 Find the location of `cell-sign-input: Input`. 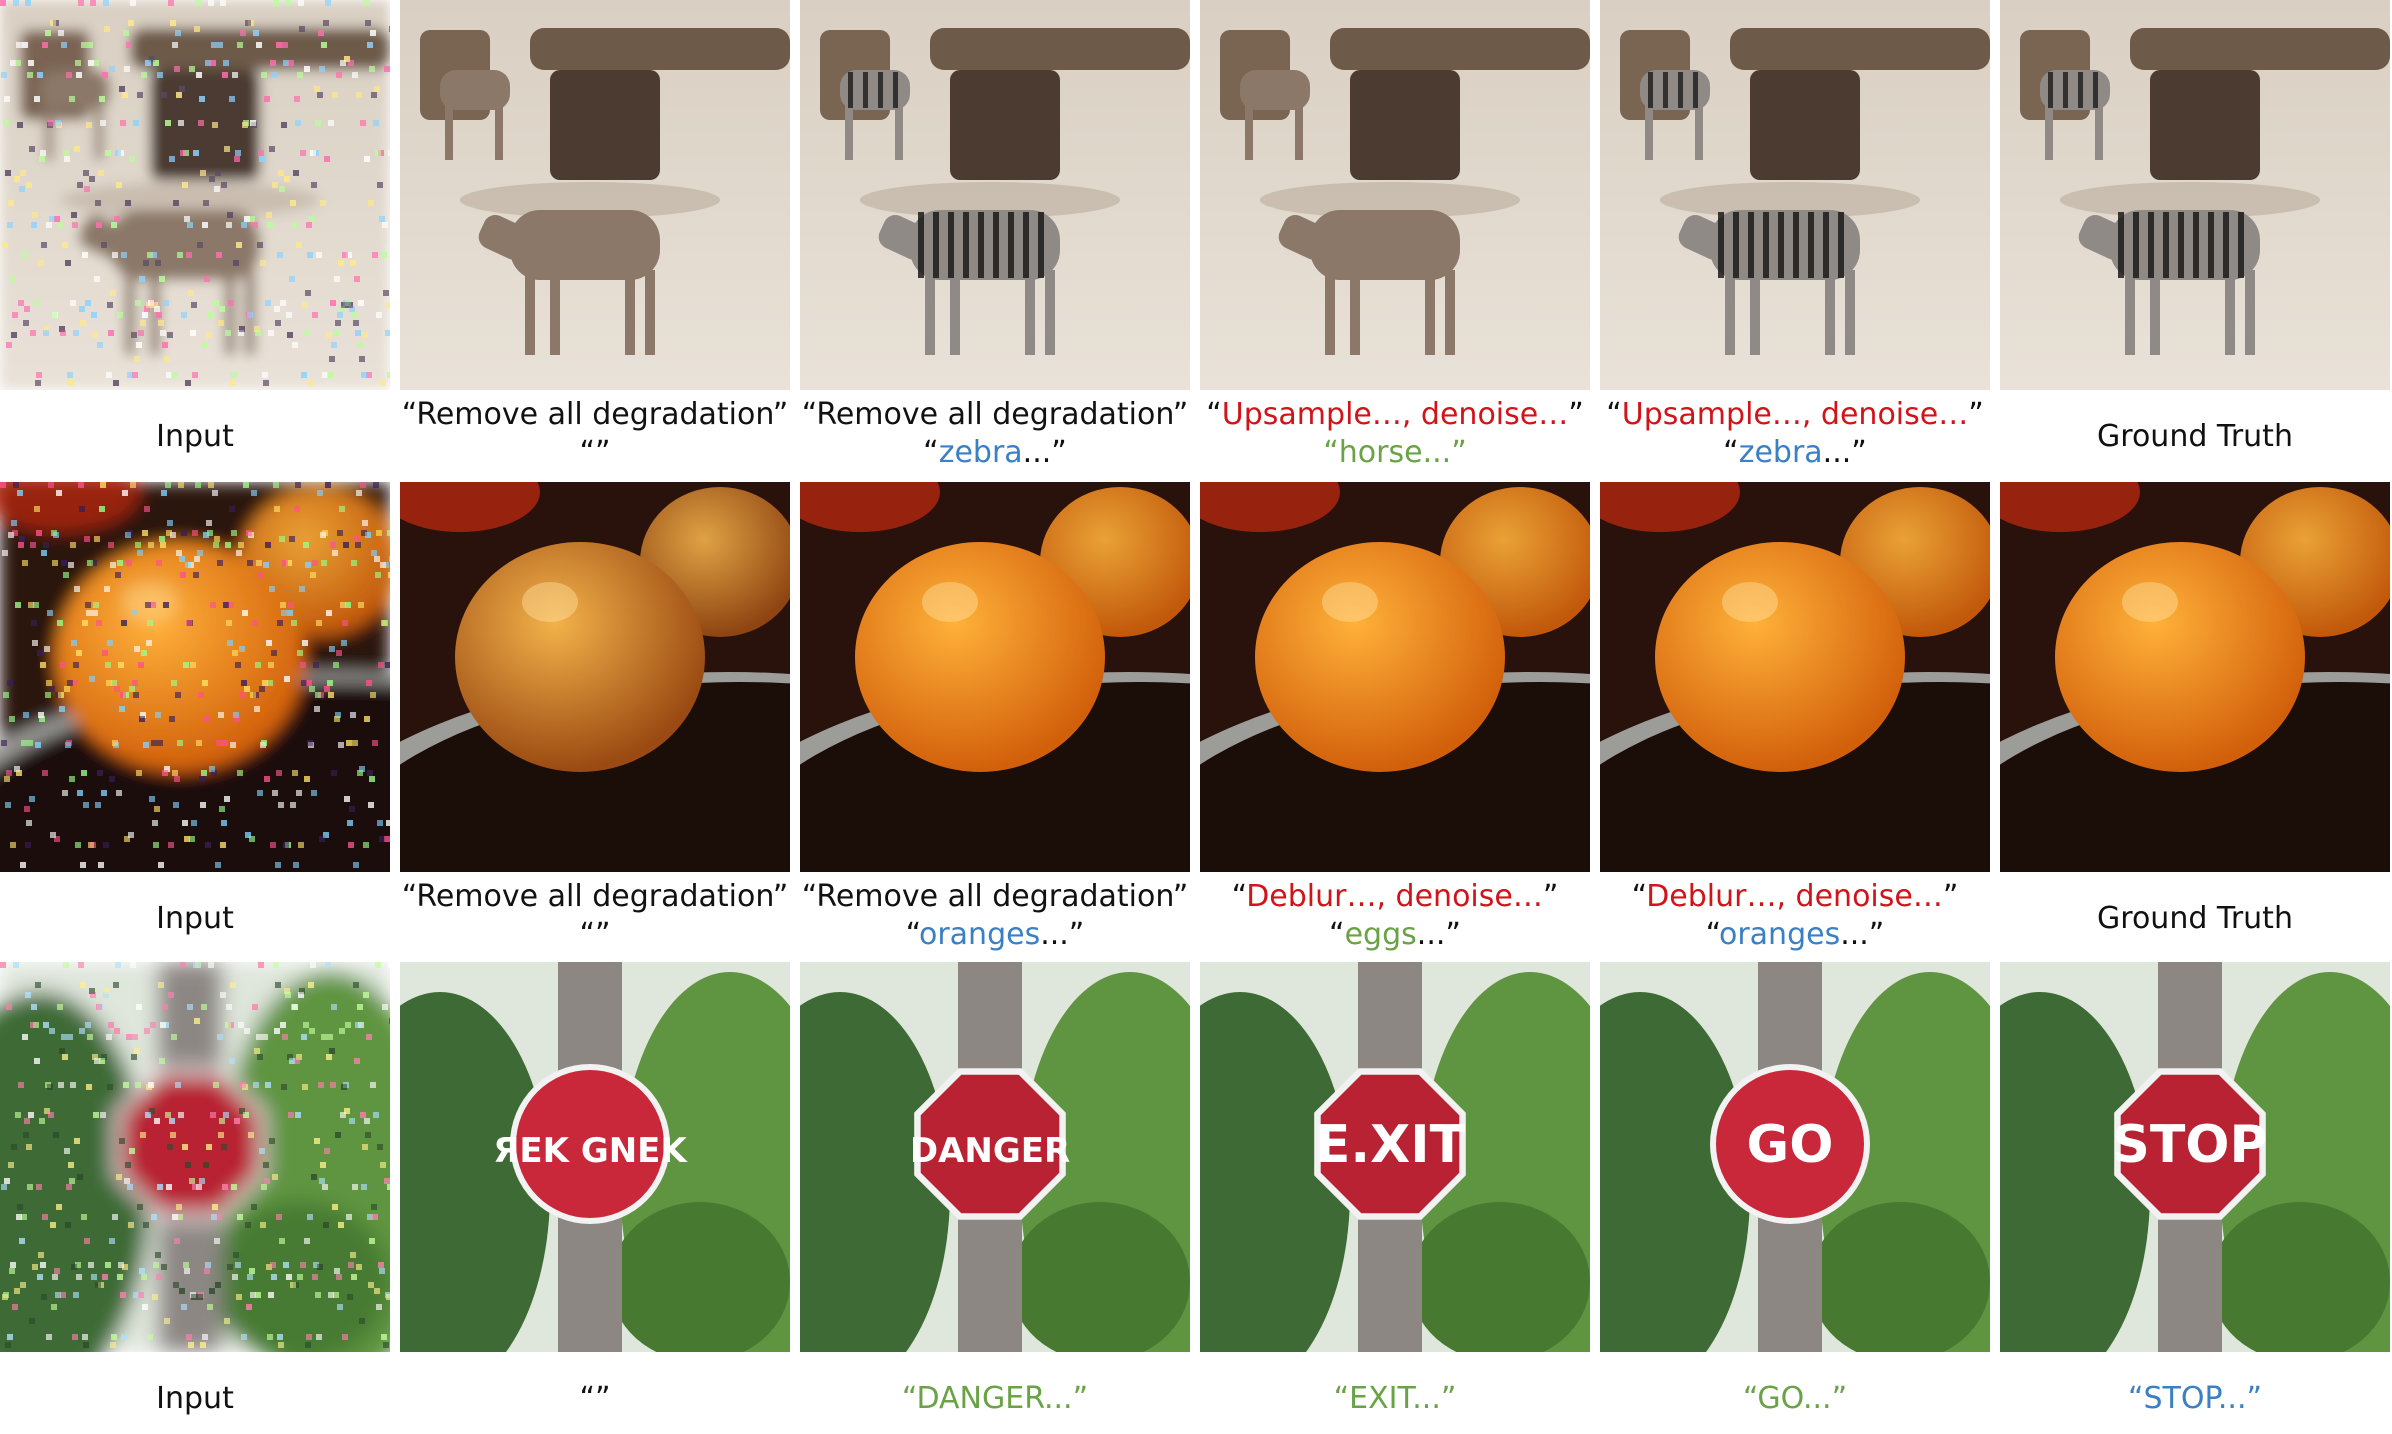

cell-sign-input: Input is located at coordinates (195, 1197).